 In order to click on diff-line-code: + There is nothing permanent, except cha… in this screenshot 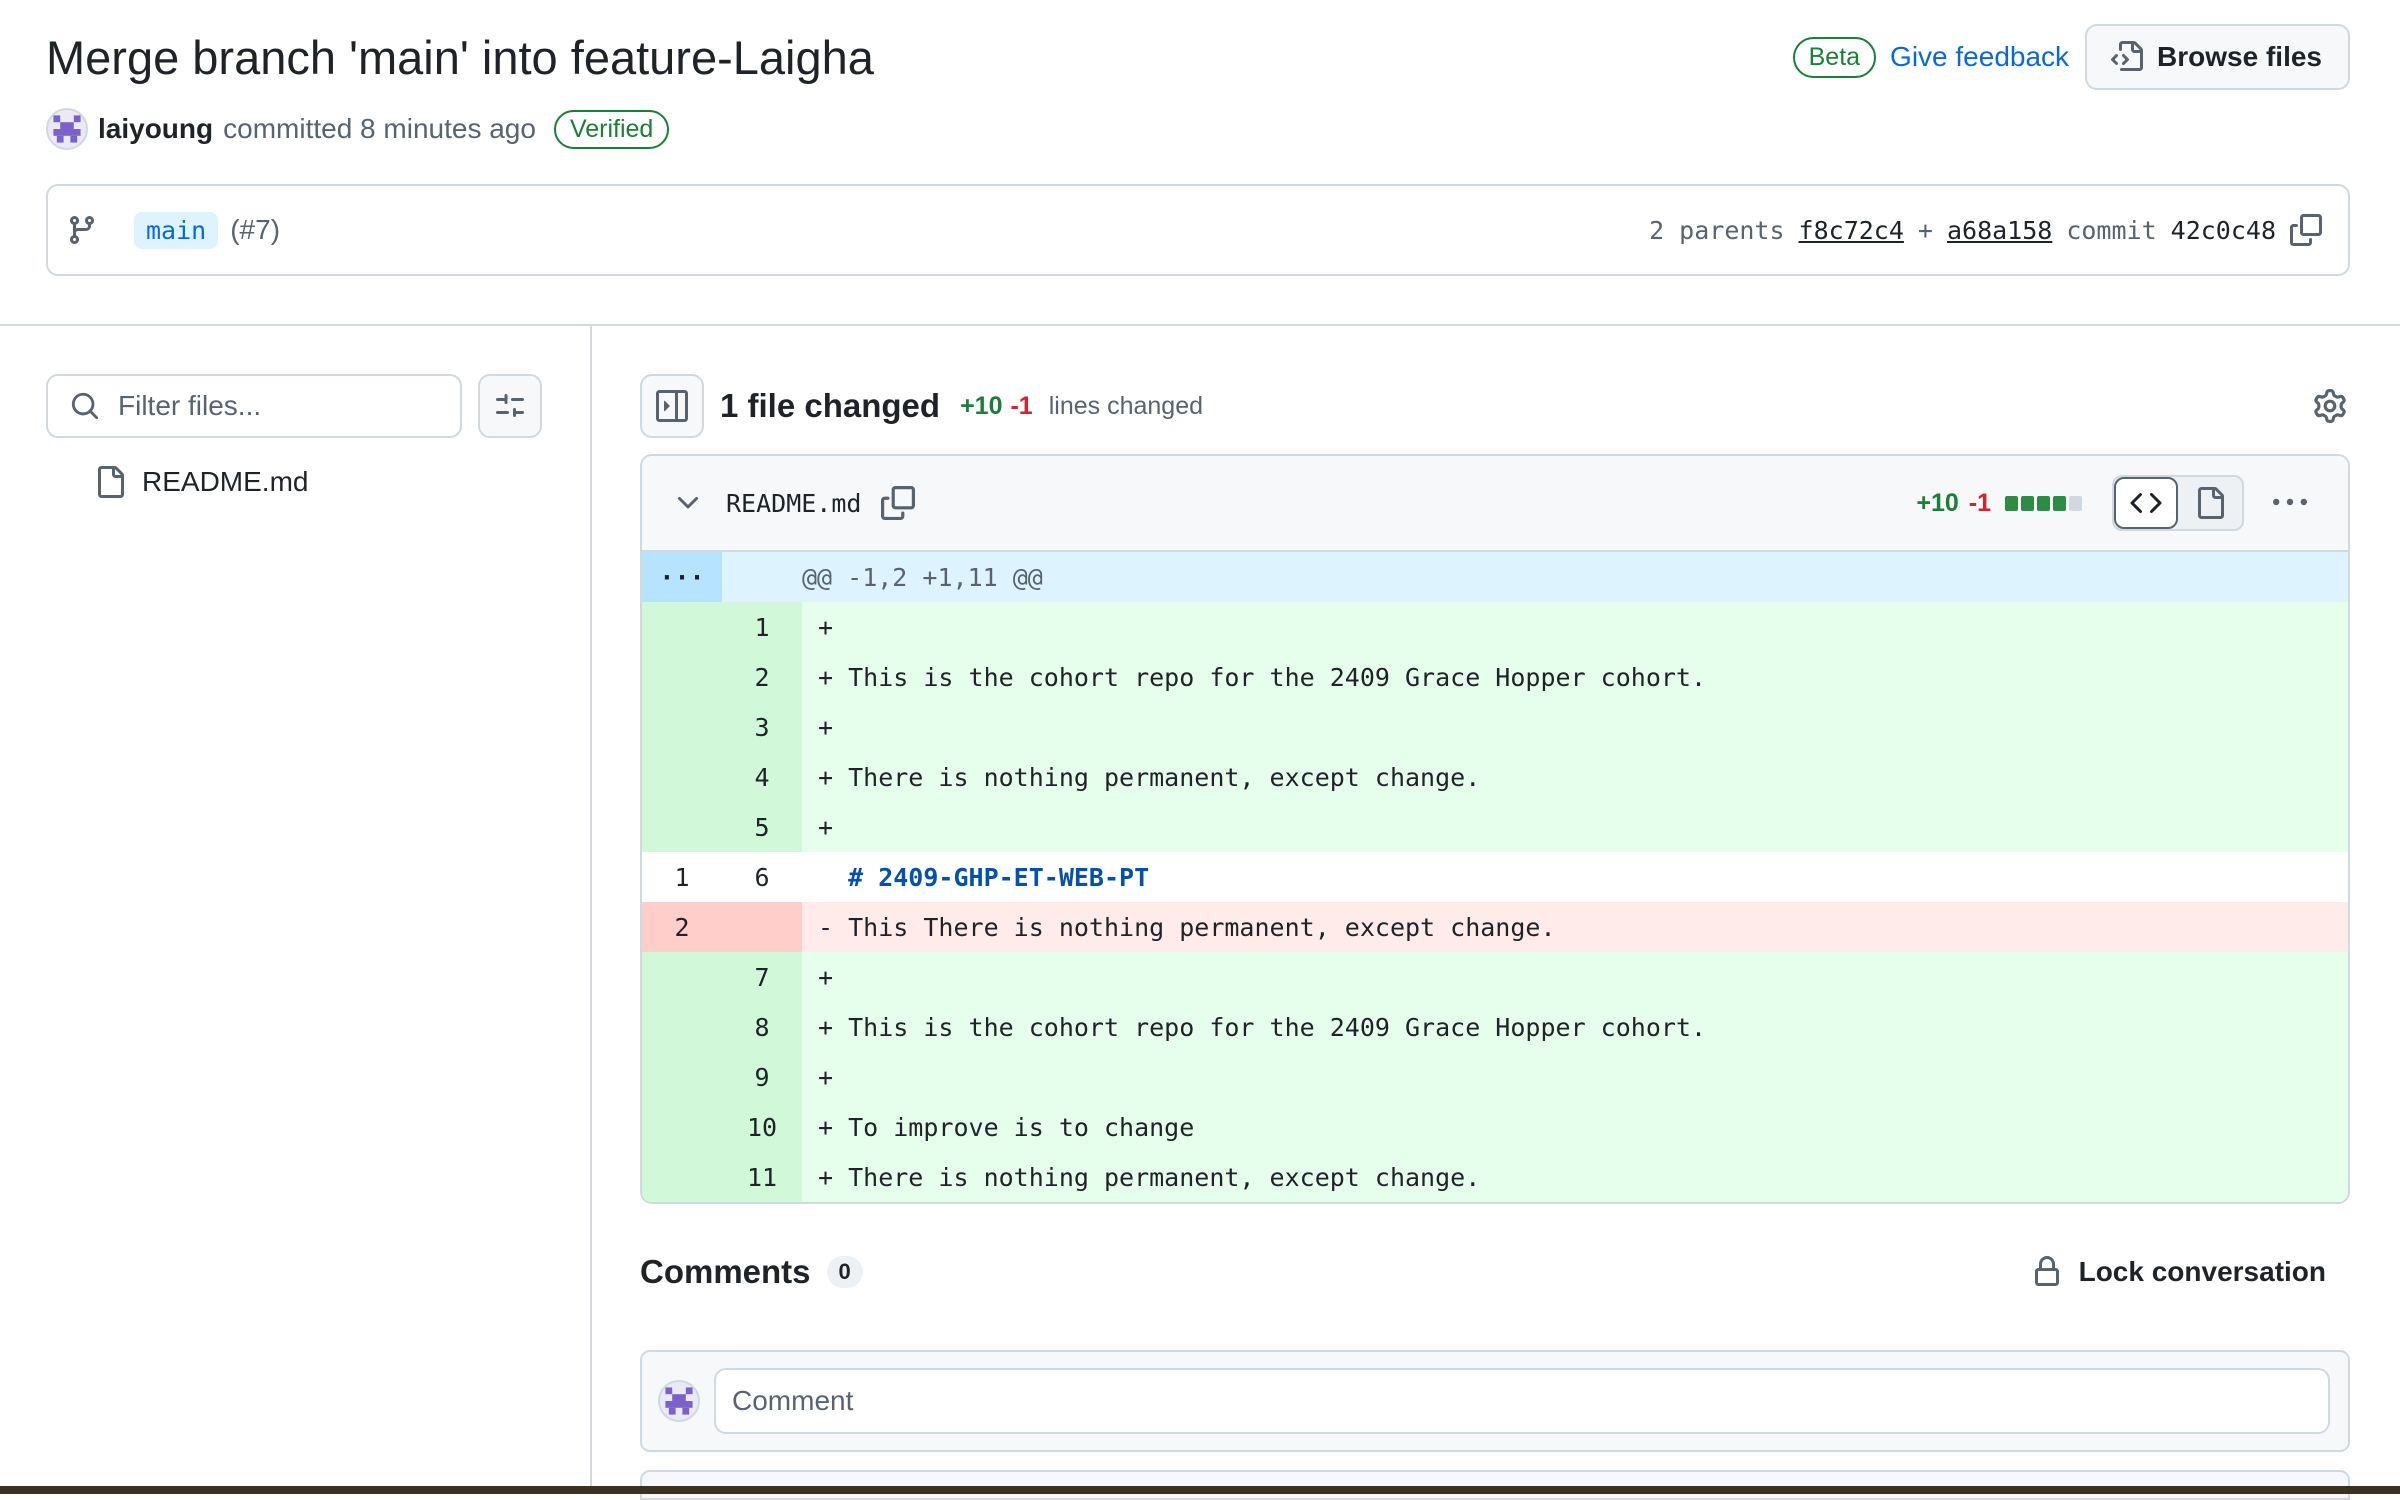, I will do `click(1575, 777)`.